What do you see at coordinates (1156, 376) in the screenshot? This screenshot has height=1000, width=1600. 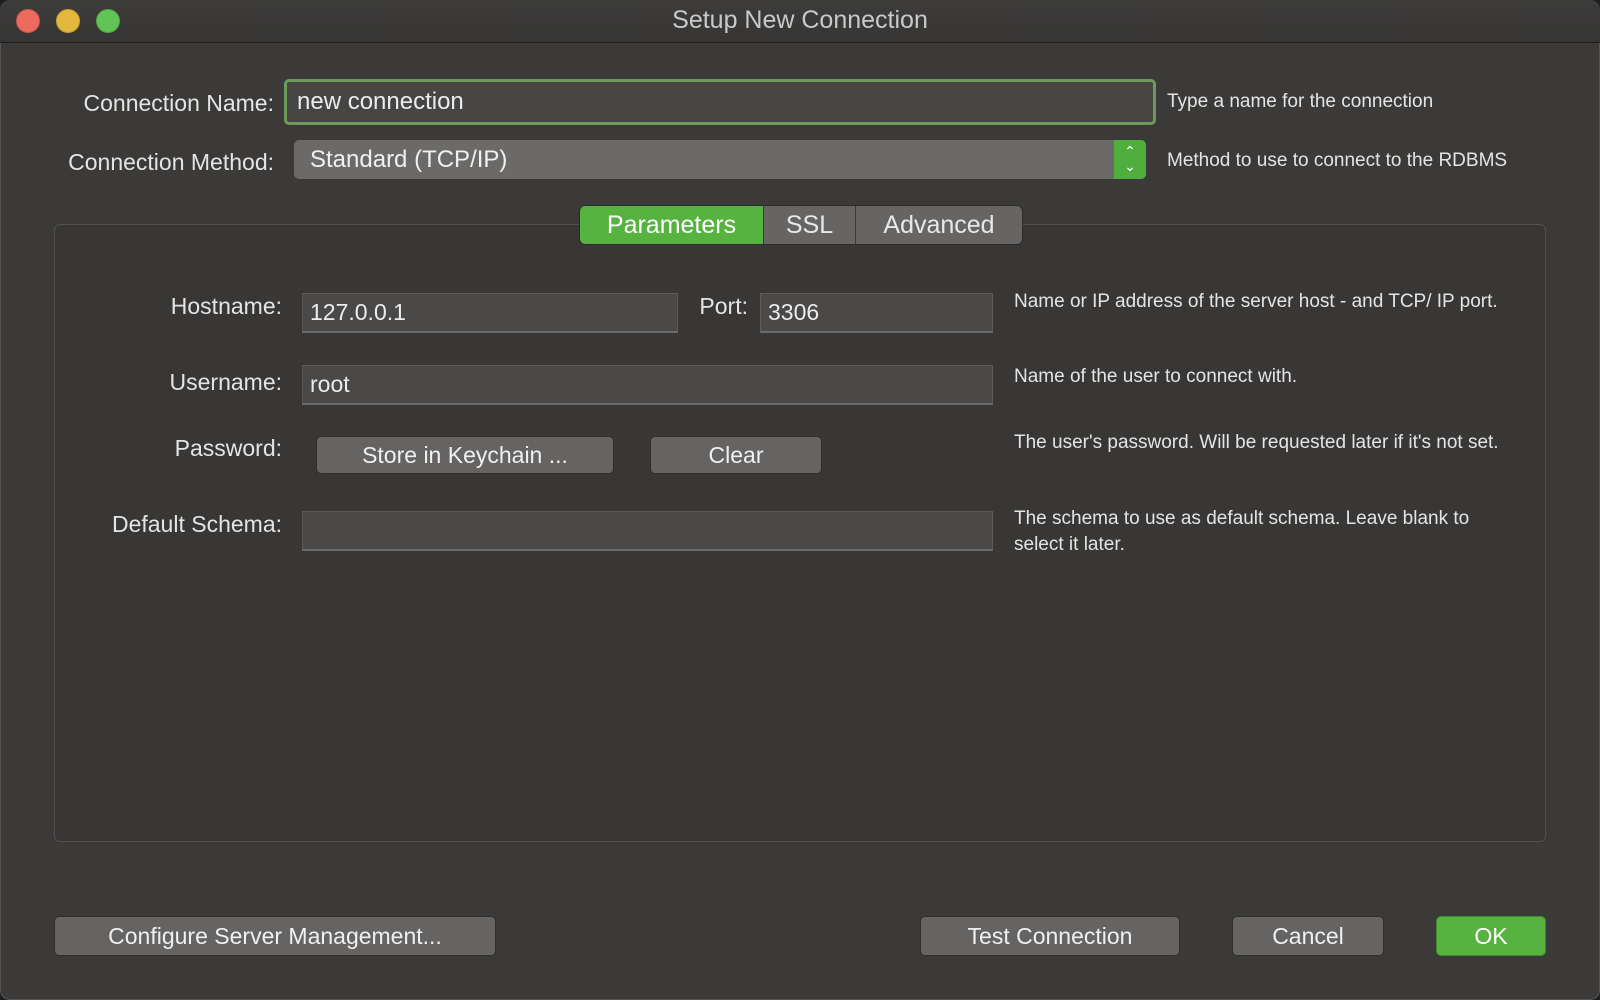 I see `username-hint: Name of the user to connect with.` at bounding box center [1156, 376].